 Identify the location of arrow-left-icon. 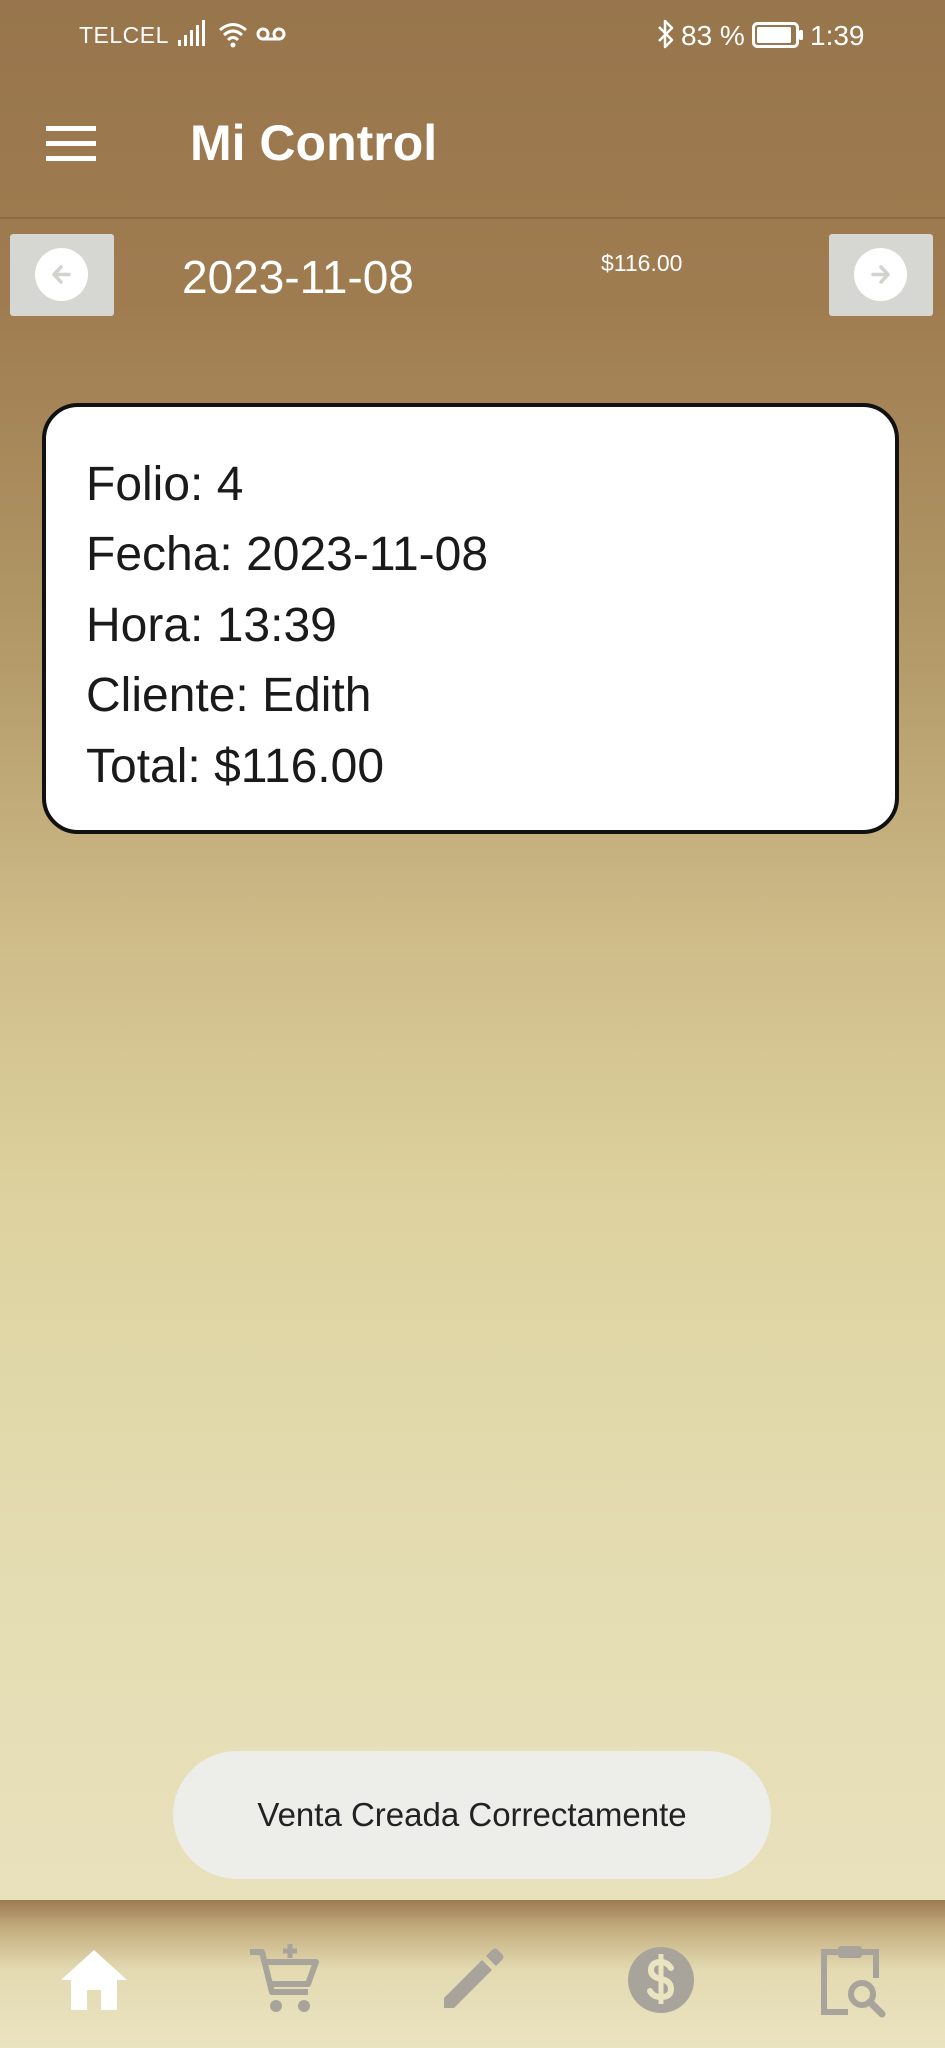
(61, 274).